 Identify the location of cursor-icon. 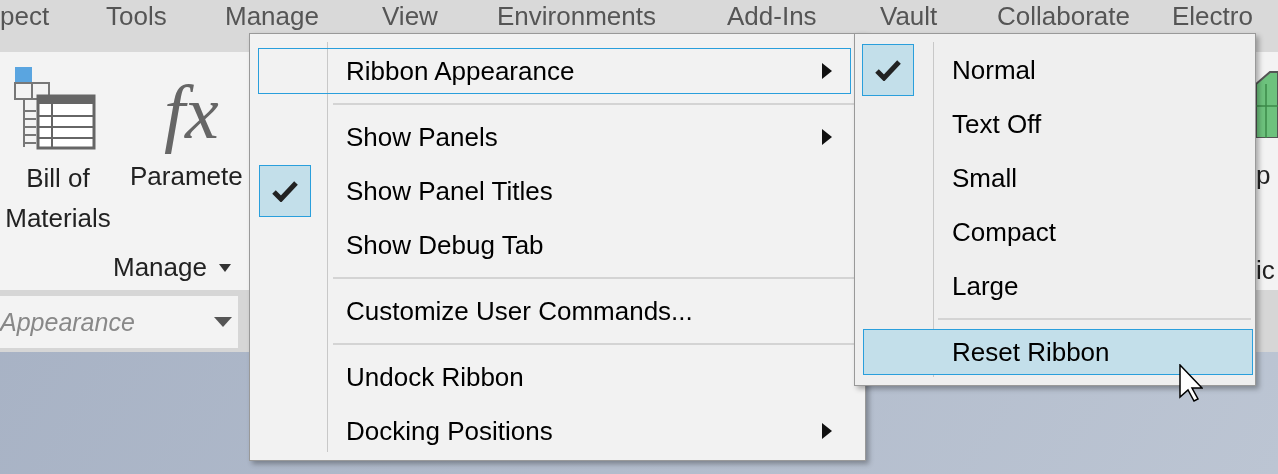
(1191, 383).